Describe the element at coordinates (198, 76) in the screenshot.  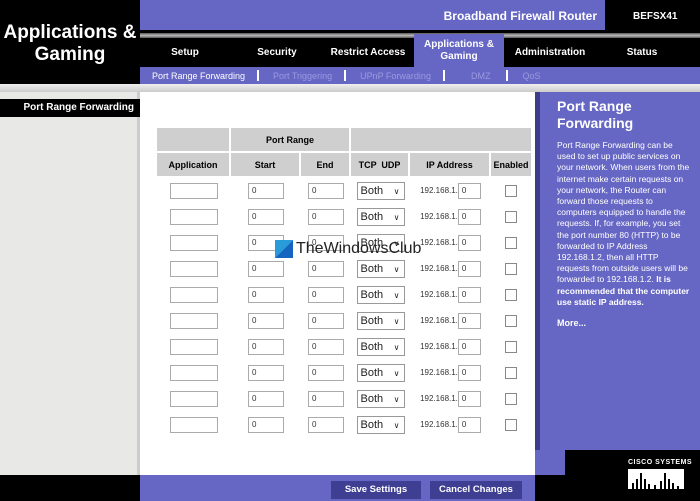
I see `subtab-port-range-forwarding: Port Range Forwarding` at that location.